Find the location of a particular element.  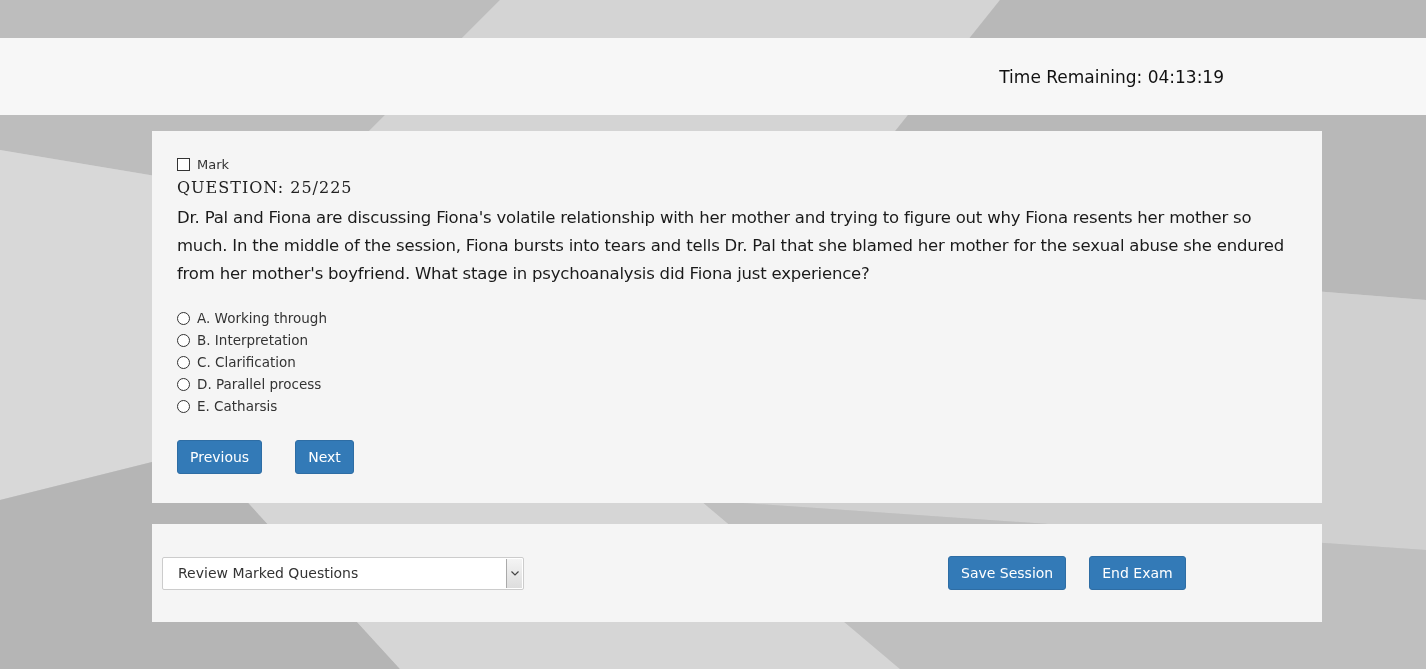

caret-icon is located at coordinates (514, 573).